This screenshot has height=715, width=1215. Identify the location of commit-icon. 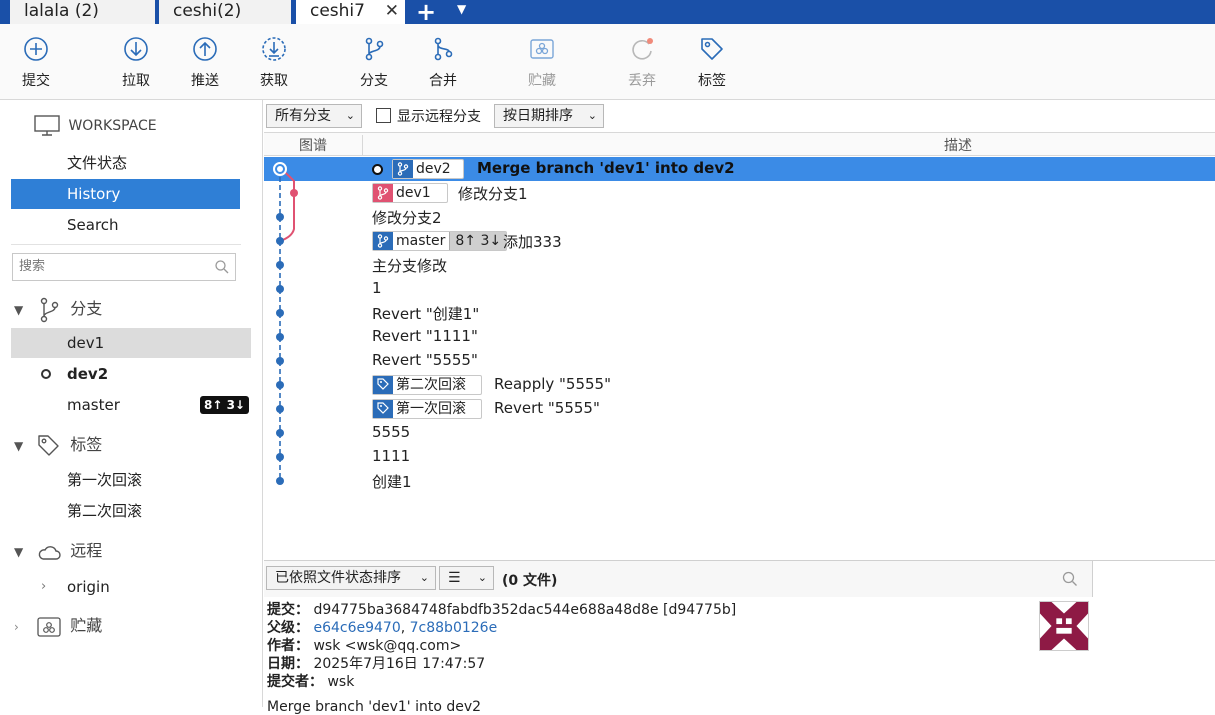
(36, 49).